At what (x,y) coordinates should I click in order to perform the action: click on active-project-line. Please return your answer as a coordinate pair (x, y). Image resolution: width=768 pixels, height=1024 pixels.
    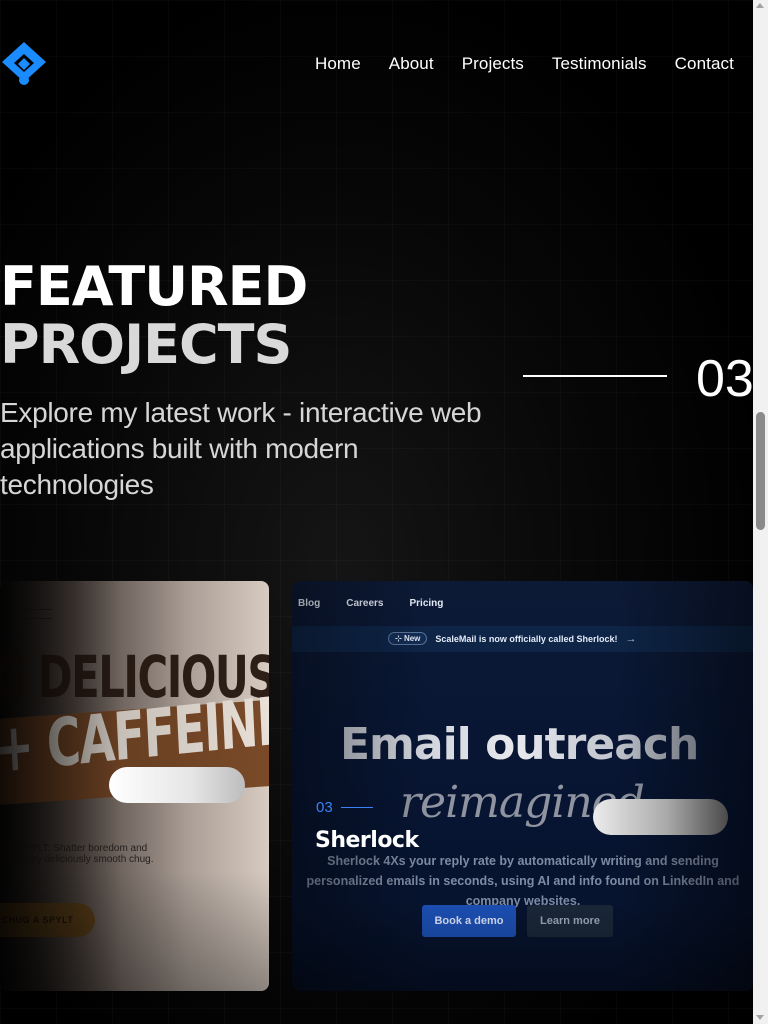
    Looking at the image, I should click on (357, 807).